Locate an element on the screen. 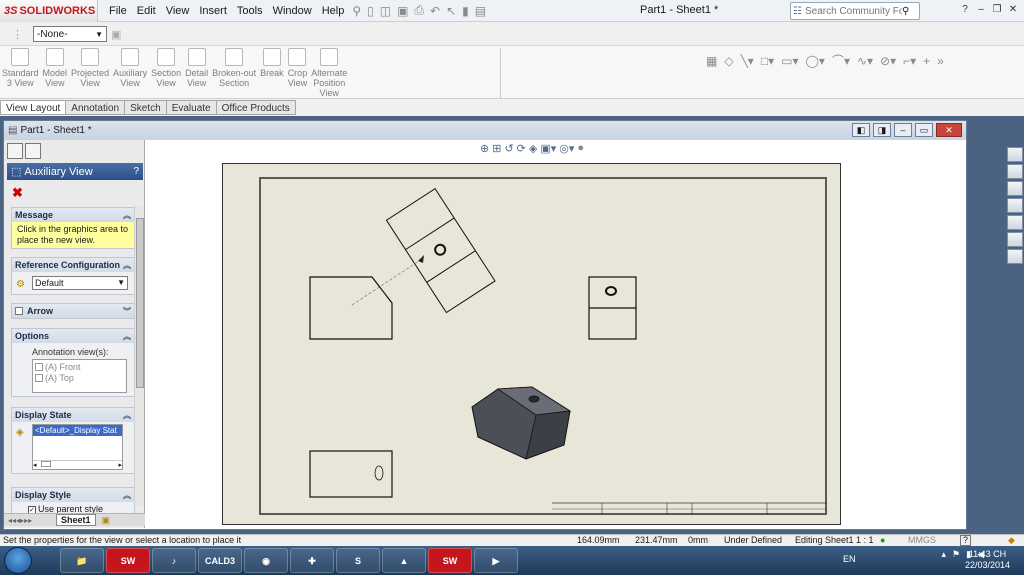 The width and height of the screenshot is (1024, 575). cald3-taskbar-app: CALD3 is located at coordinates (220, 560).